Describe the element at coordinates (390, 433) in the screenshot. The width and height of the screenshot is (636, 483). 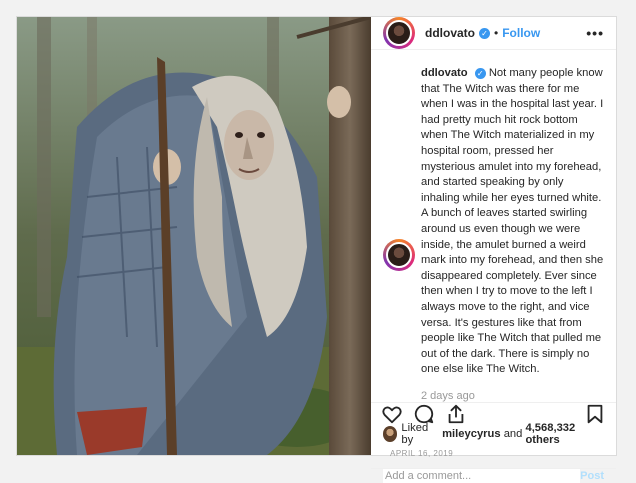
I see `liker-avatar` at that location.